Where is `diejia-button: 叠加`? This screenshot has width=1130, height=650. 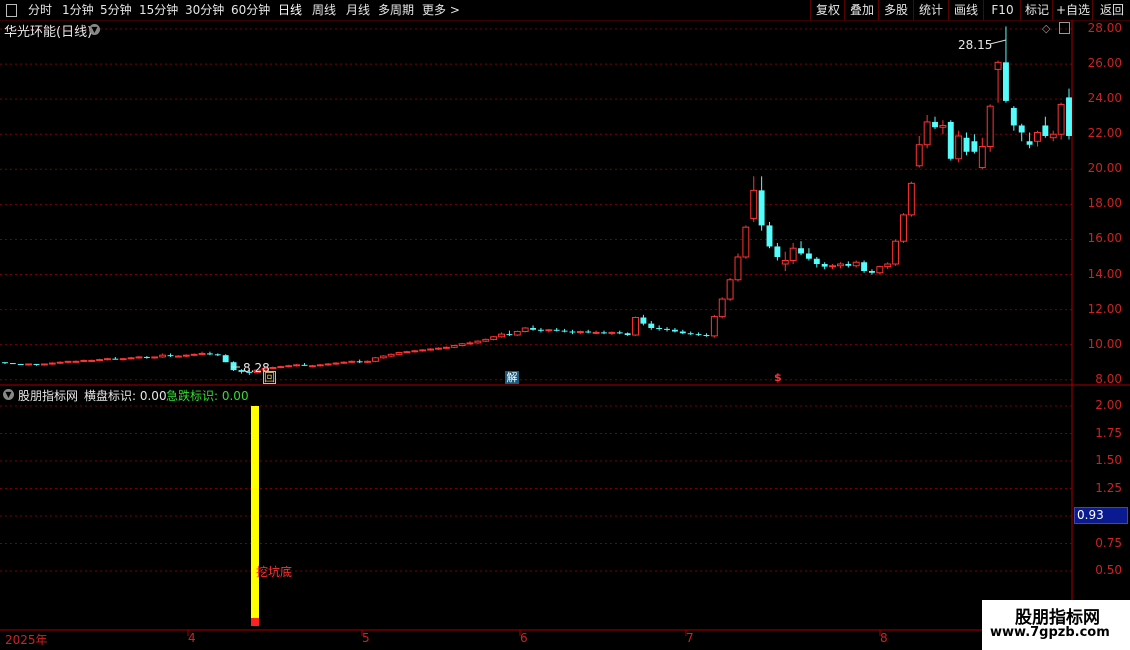
diejia-button: 叠加 is located at coordinates (861, 10).